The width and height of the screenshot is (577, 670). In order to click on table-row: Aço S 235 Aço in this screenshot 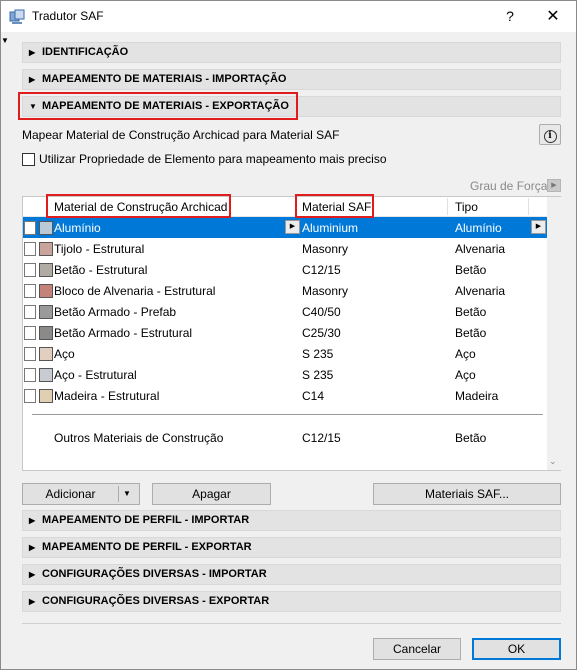, I will do `click(285, 353)`.